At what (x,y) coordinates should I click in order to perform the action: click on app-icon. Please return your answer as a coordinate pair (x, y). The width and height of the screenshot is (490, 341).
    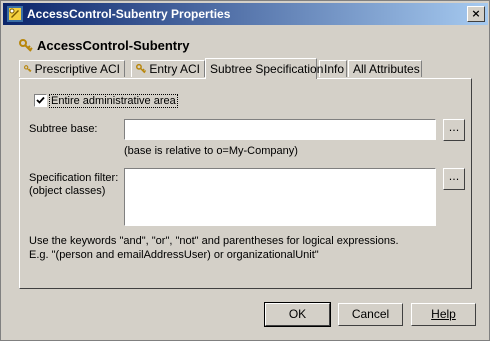
    Looking at the image, I should click on (15, 14).